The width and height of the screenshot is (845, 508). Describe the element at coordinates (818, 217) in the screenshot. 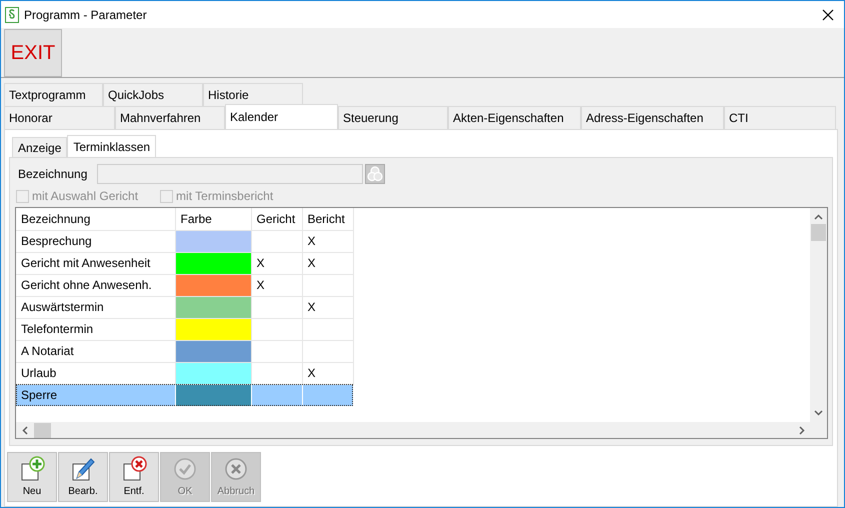

I see `scroll-up-icon` at that location.